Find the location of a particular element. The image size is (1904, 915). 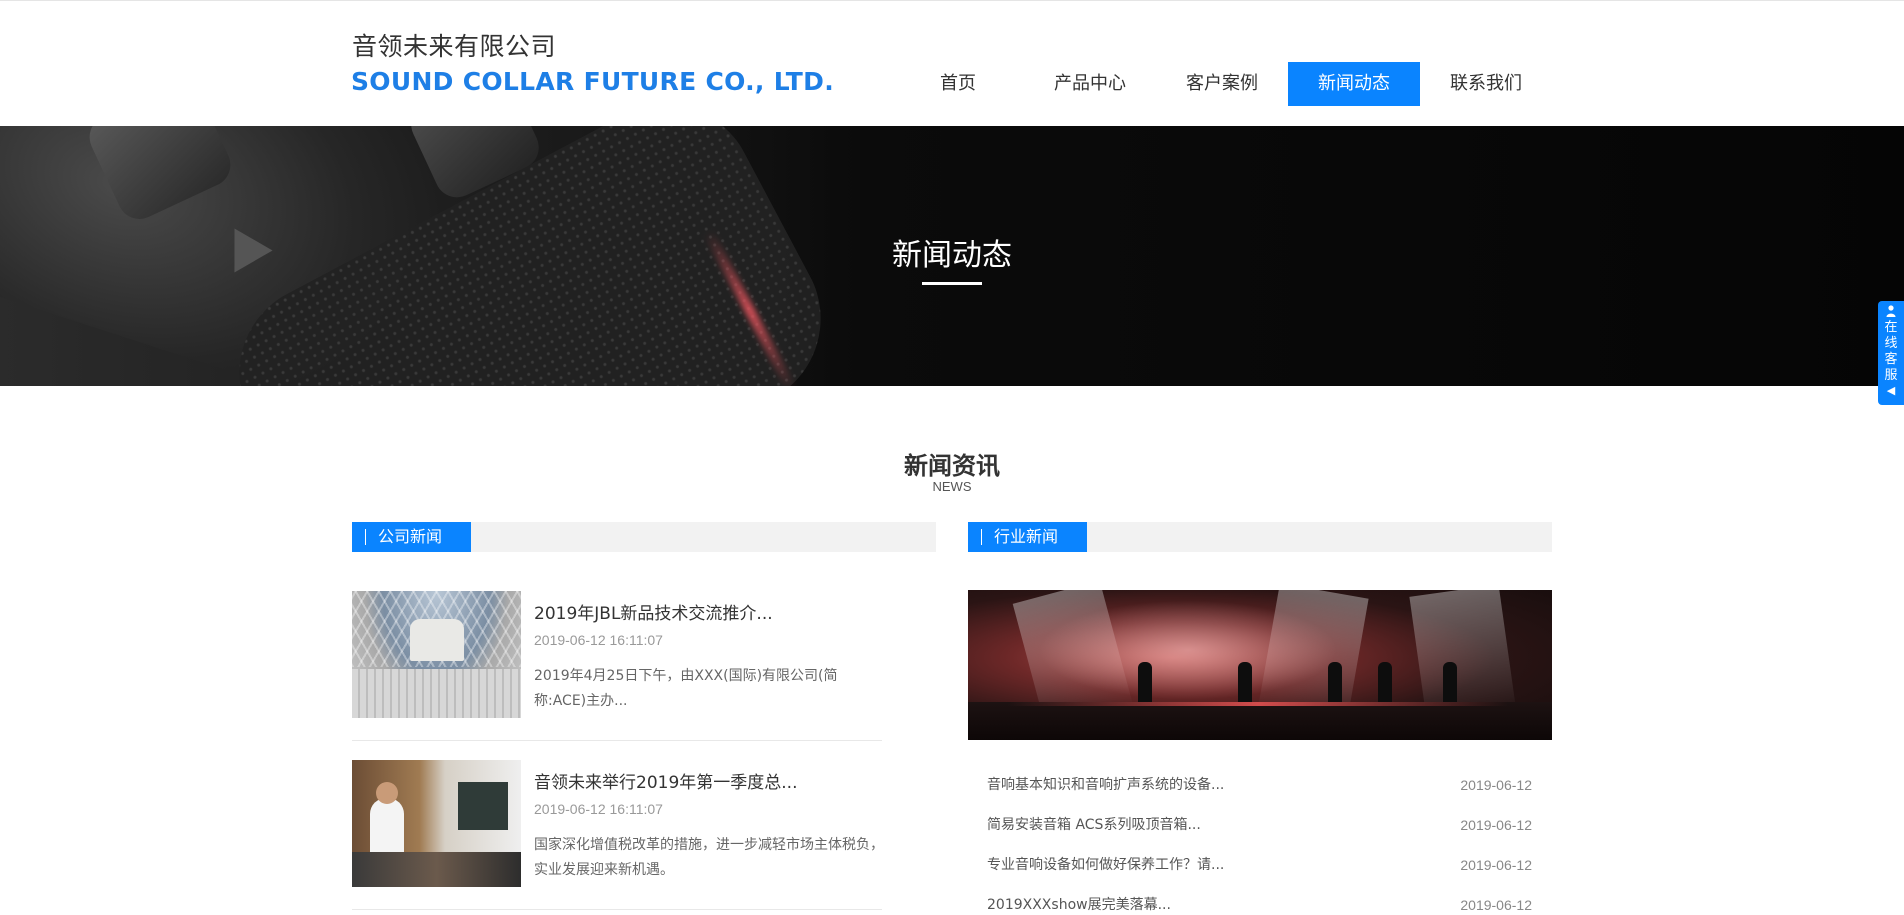

online-service-tab: 在线客服 ◀ is located at coordinates (1891, 353).